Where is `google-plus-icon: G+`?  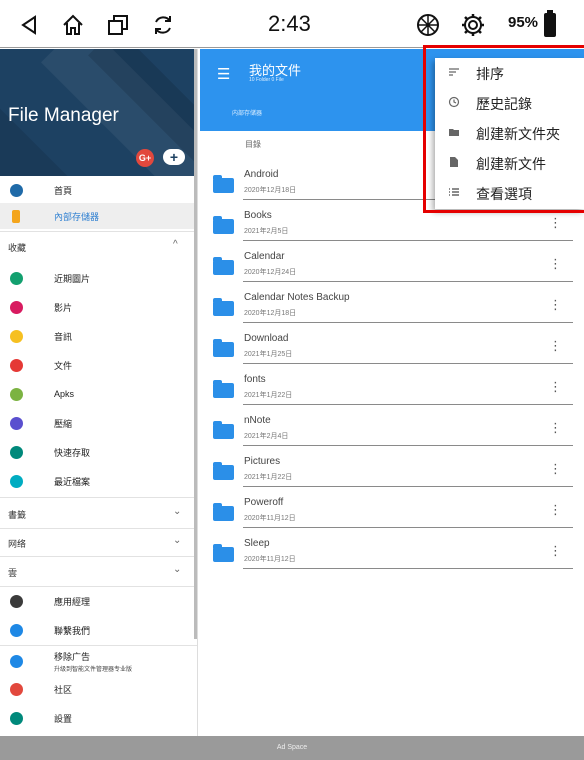
google-plus-icon: G+ is located at coordinates (145, 158).